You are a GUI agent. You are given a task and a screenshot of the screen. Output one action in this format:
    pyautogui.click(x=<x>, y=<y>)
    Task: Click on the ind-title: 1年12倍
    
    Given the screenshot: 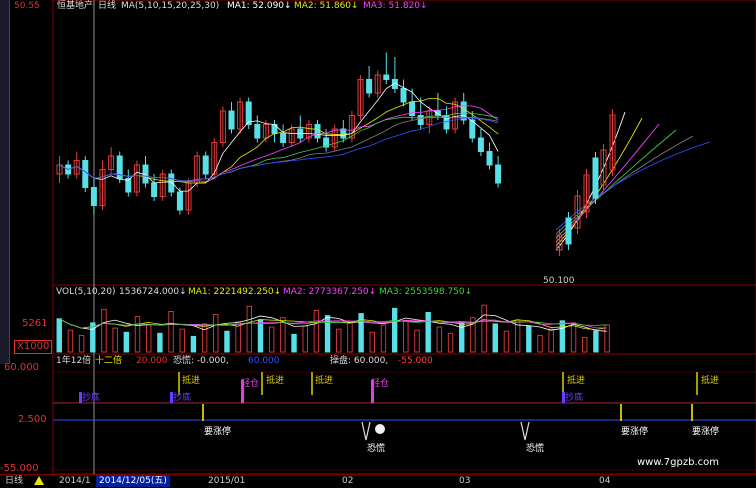 What is the action you would take?
    pyautogui.click(x=74, y=361)
    